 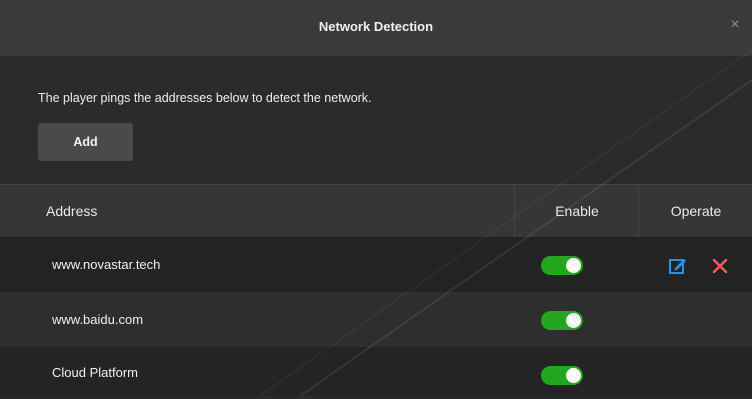 What do you see at coordinates (376, 264) in the screenshot?
I see `table-row: www.novastar.tech` at bounding box center [376, 264].